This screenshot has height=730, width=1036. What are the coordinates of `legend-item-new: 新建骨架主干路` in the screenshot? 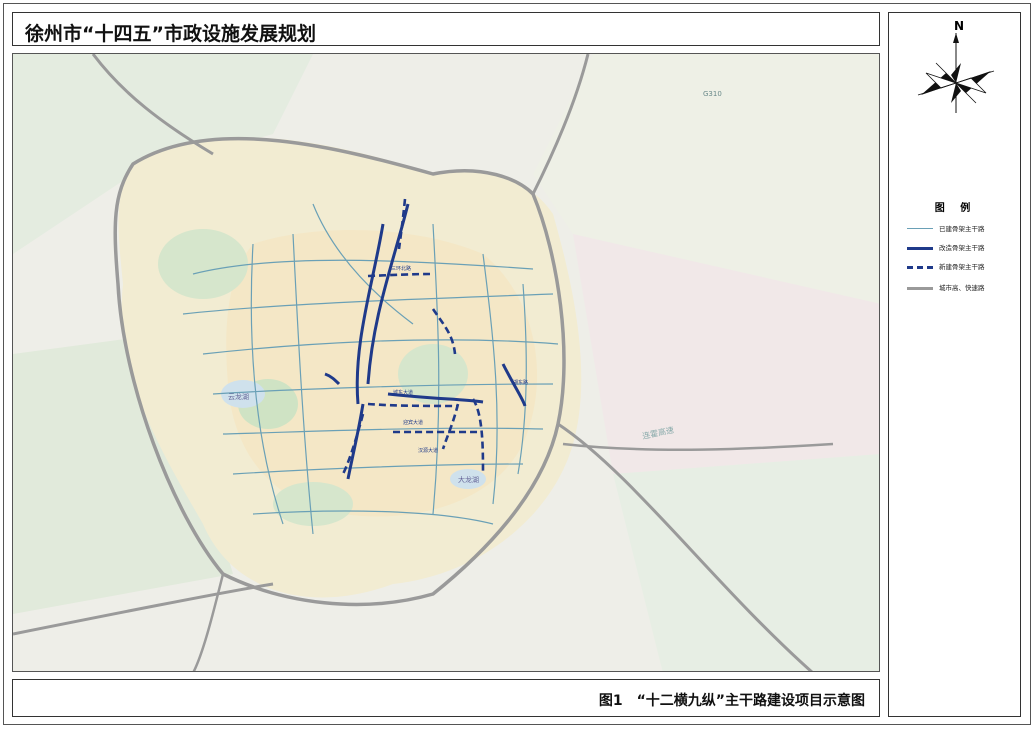 It's located at (962, 267).